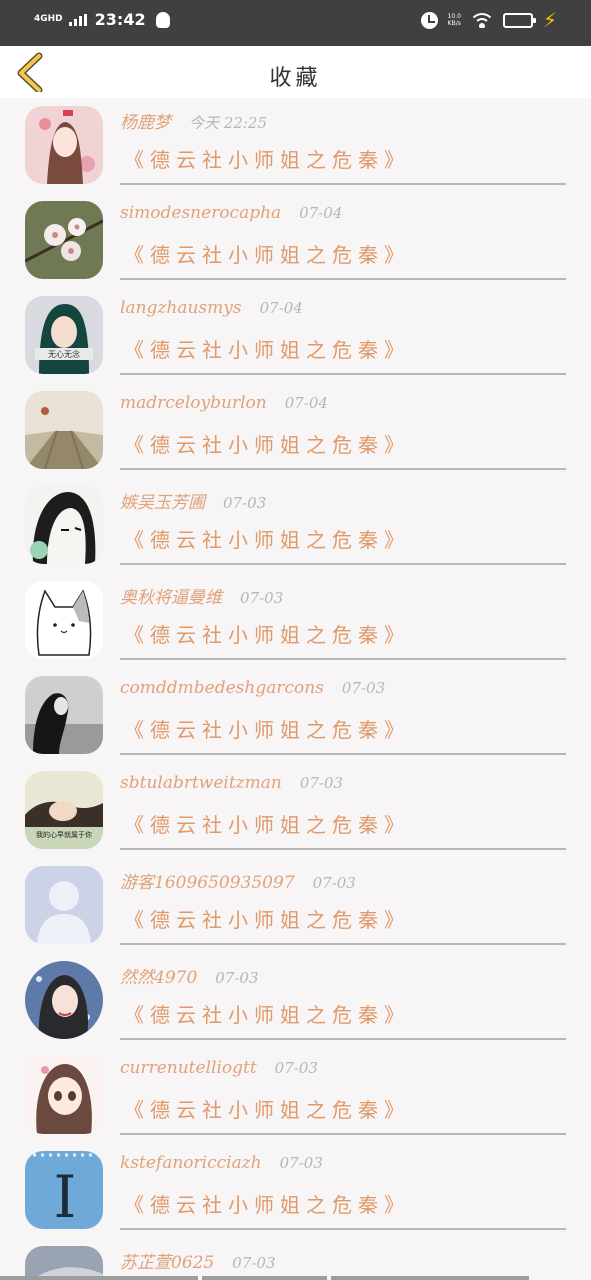  I want to click on status-time: 23:42, so click(120, 19).